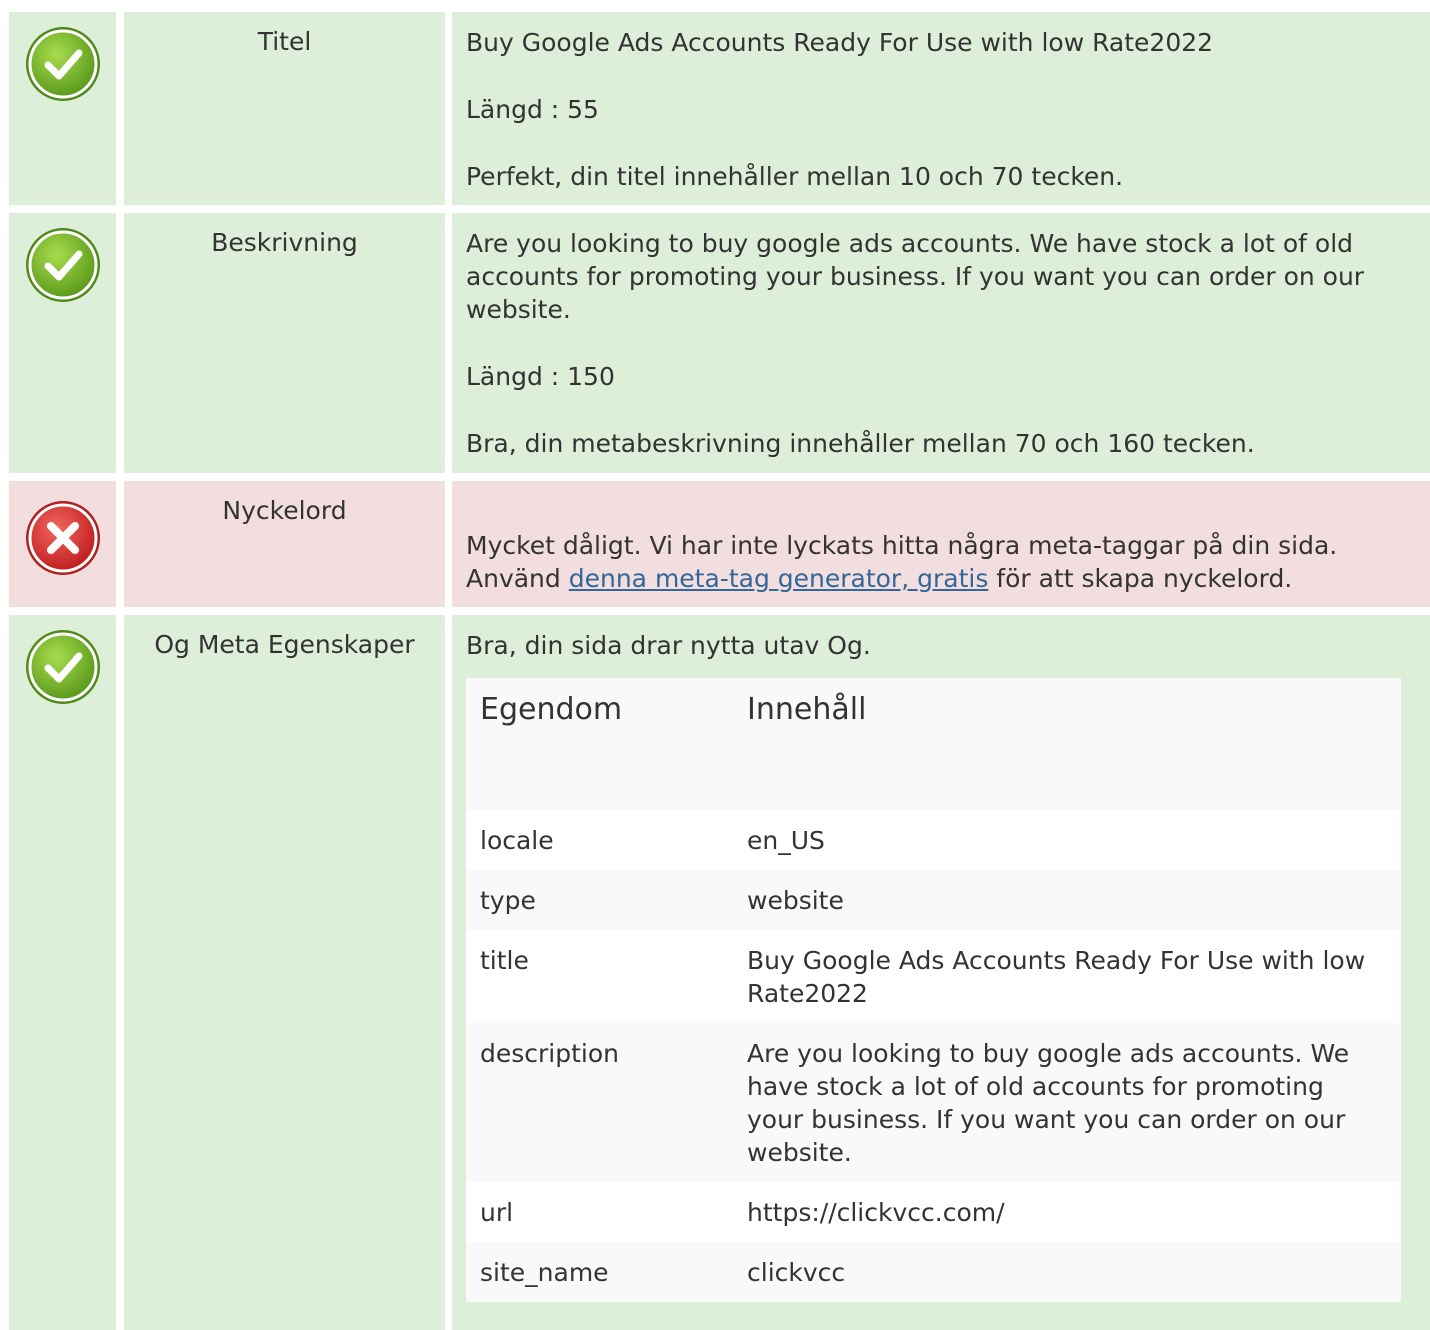  Describe the element at coordinates (63, 538) in the screenshot. I see `cross-circle-icon` at that location.